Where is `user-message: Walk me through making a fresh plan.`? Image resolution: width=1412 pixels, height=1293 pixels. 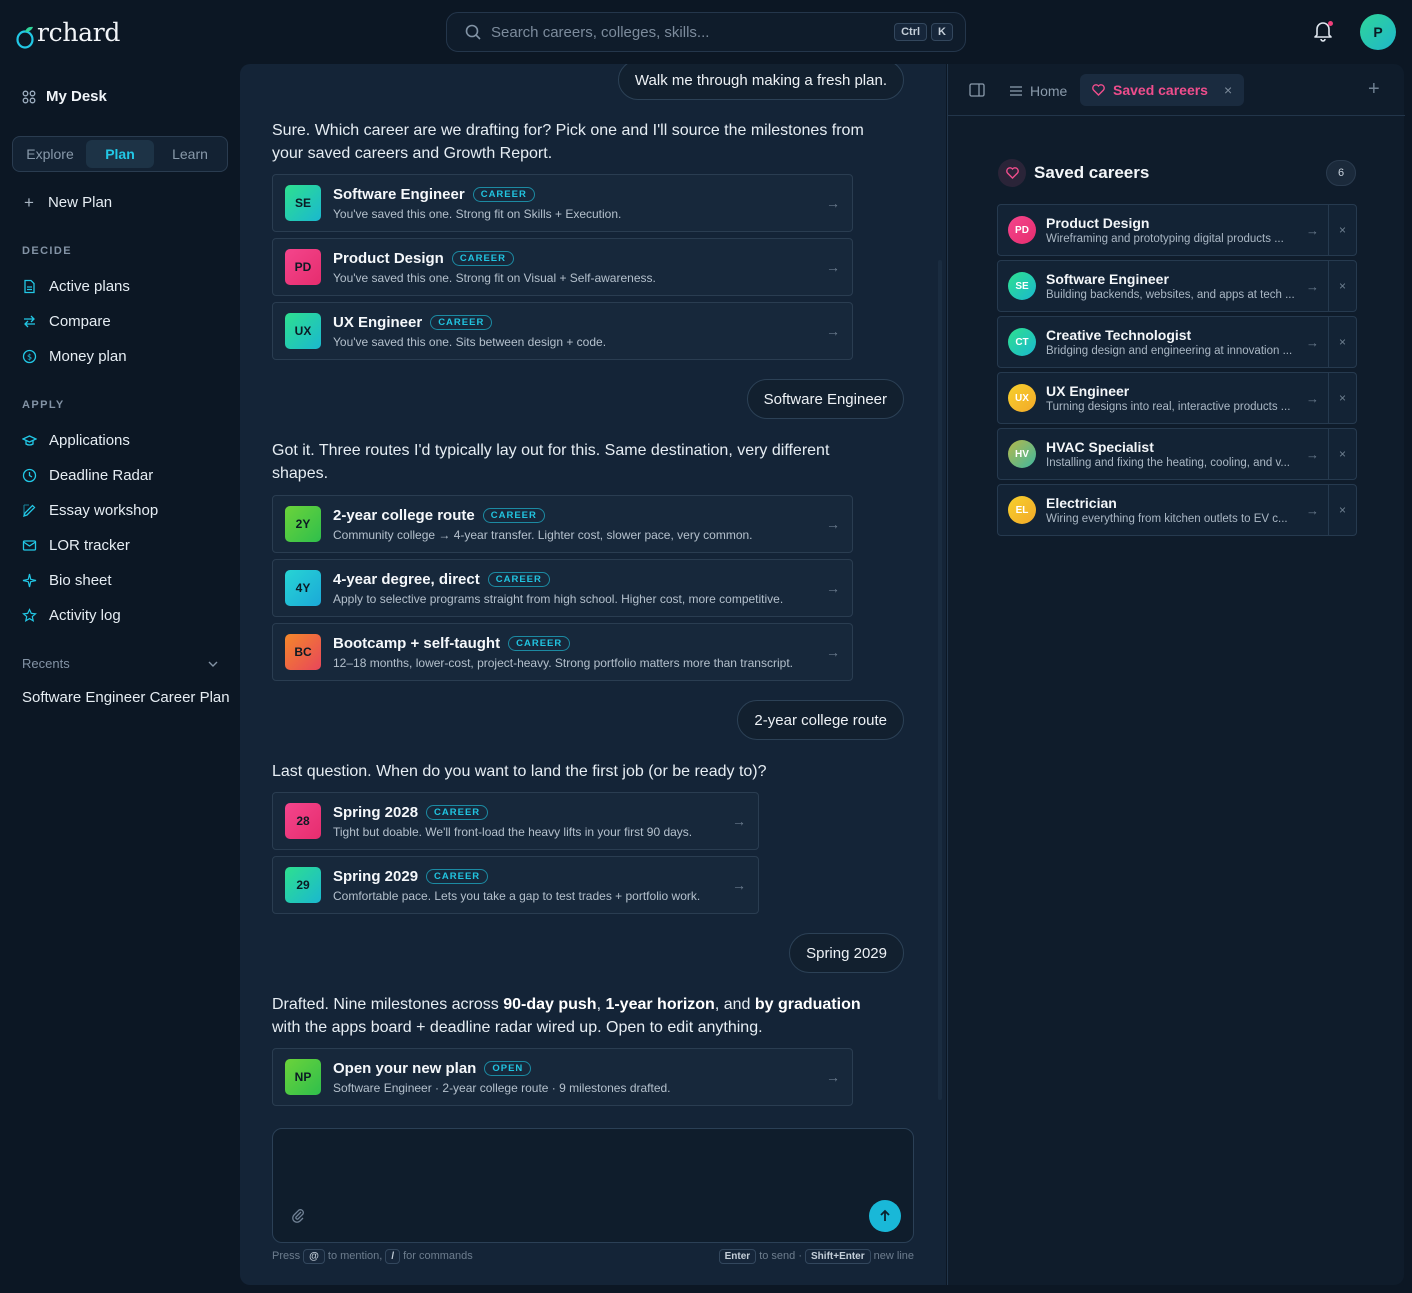 user-message: Walk me through making a fresh plan. is located at coordinates (760, 82).